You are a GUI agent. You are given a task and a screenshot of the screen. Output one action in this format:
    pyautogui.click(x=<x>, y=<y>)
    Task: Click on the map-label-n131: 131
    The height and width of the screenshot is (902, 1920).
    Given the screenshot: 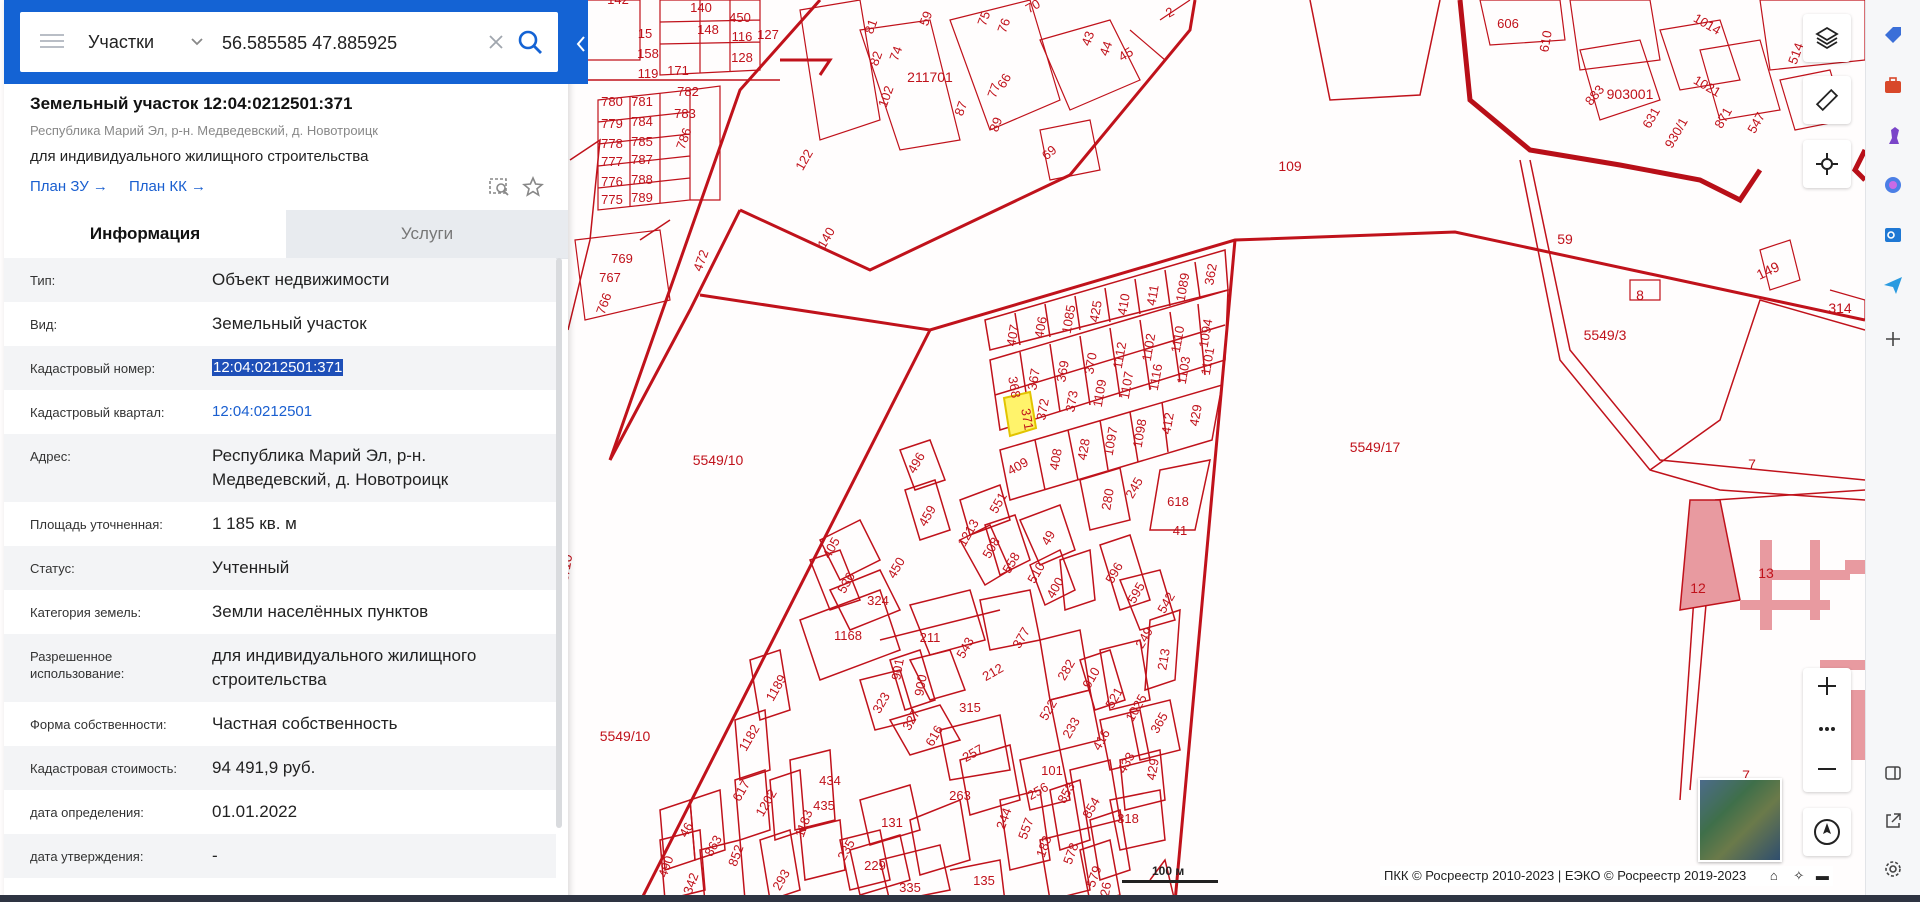 What is the action you would take?
    pyautogui.click(x=892, y=822)
    